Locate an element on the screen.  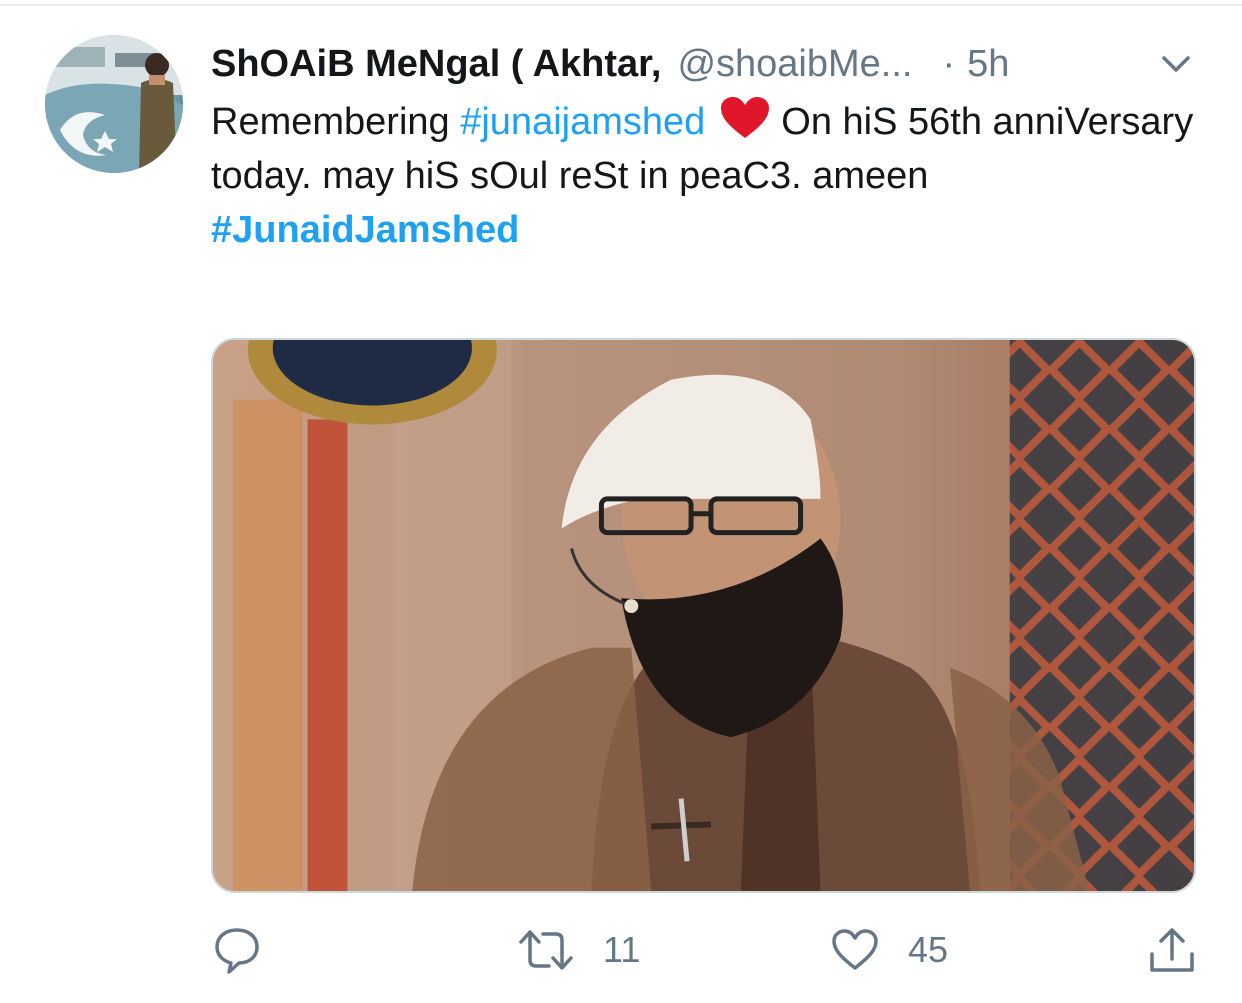
like-button: 45 is located at coordinates (890, 950).